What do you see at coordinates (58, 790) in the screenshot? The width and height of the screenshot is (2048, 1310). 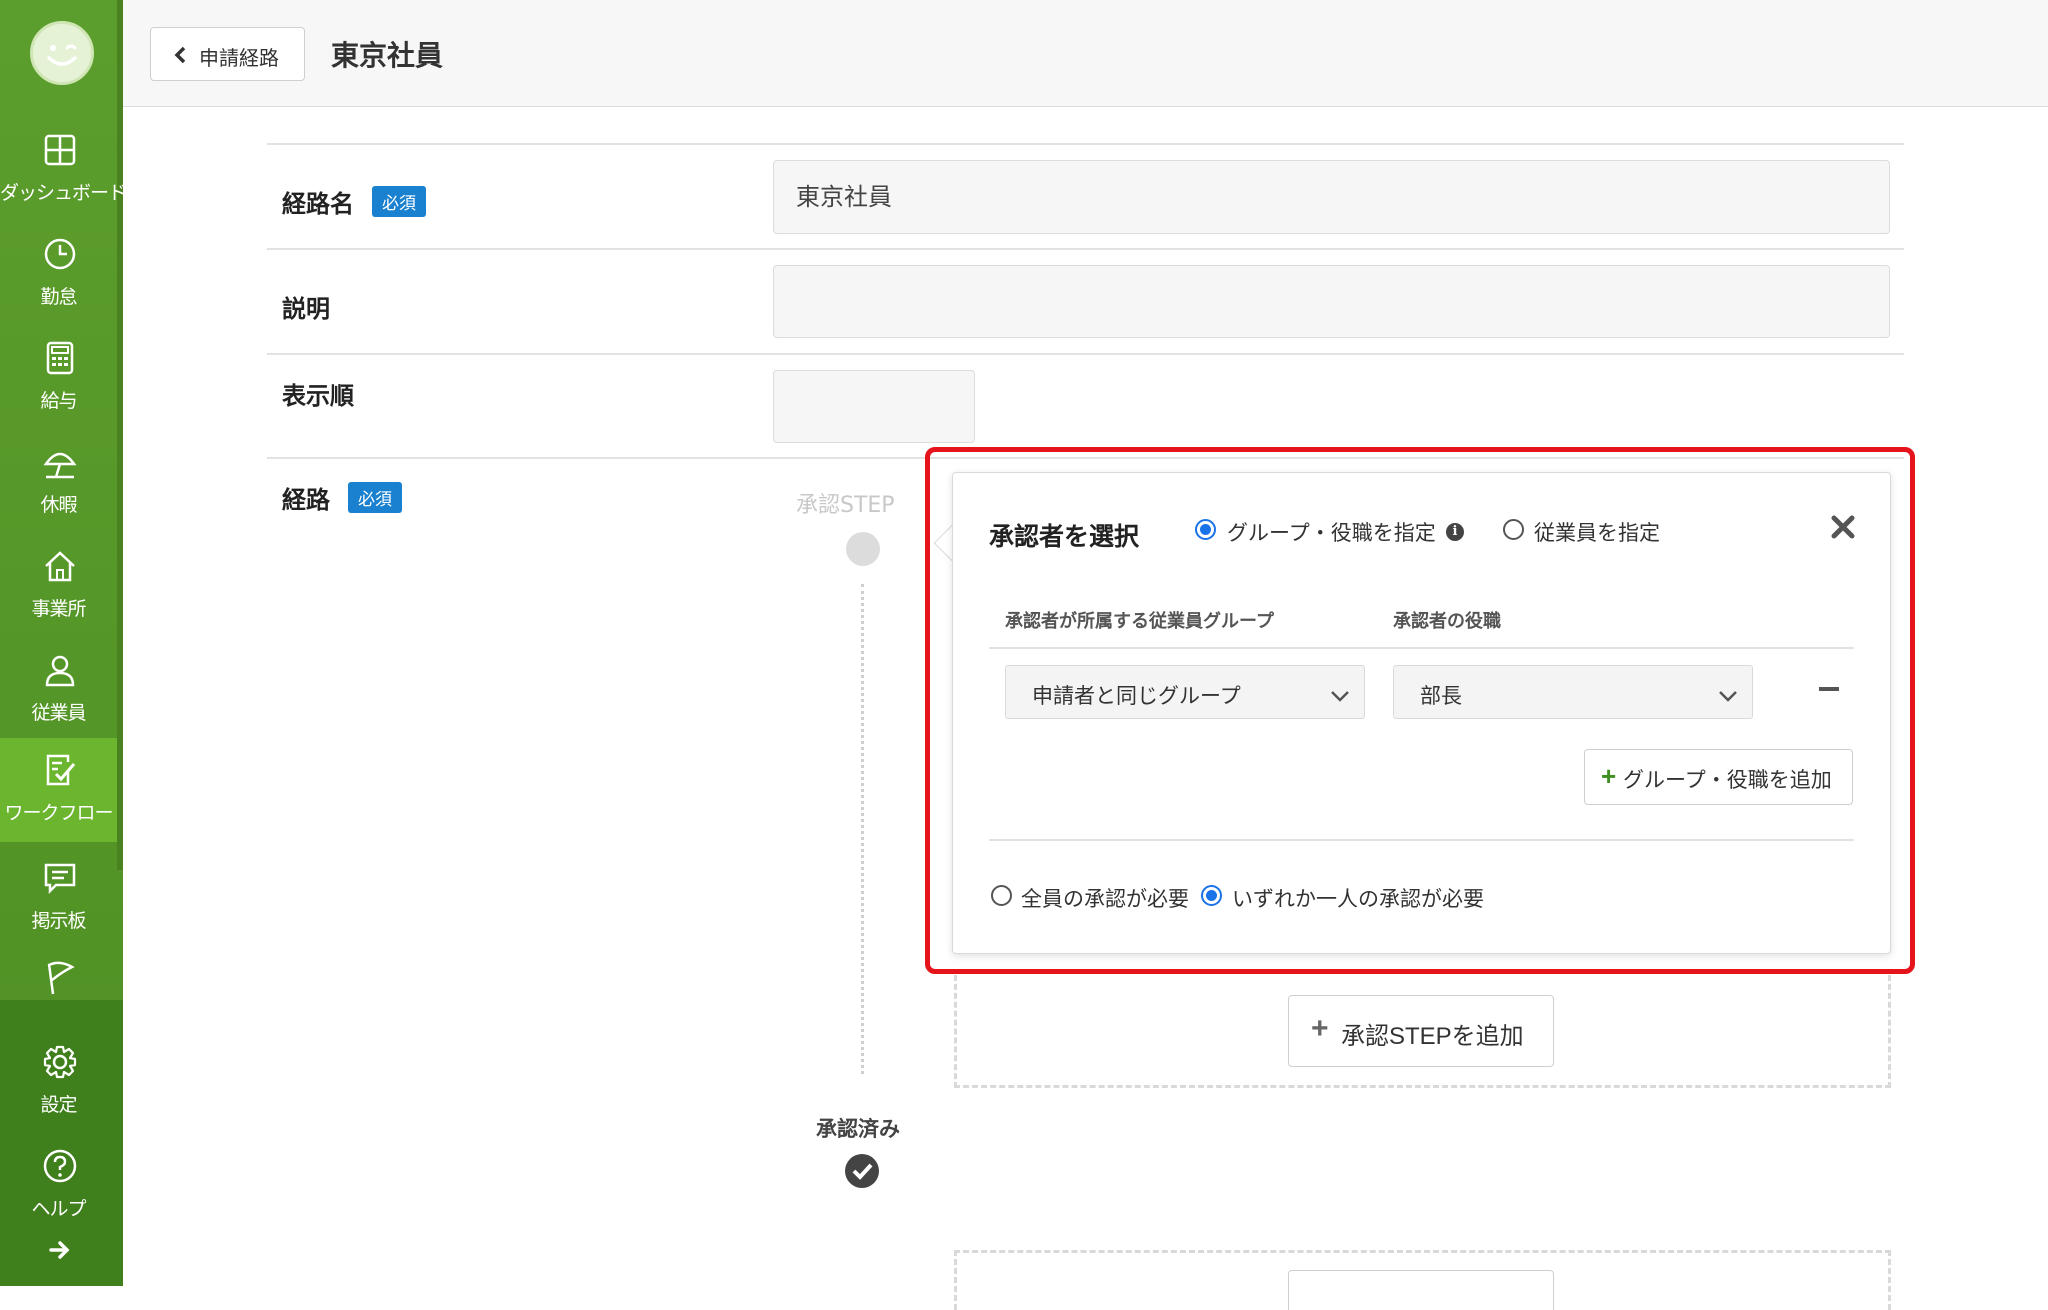 I see `sidebar-item-workflow: ワークフロー` at bounding box center [58, 790].